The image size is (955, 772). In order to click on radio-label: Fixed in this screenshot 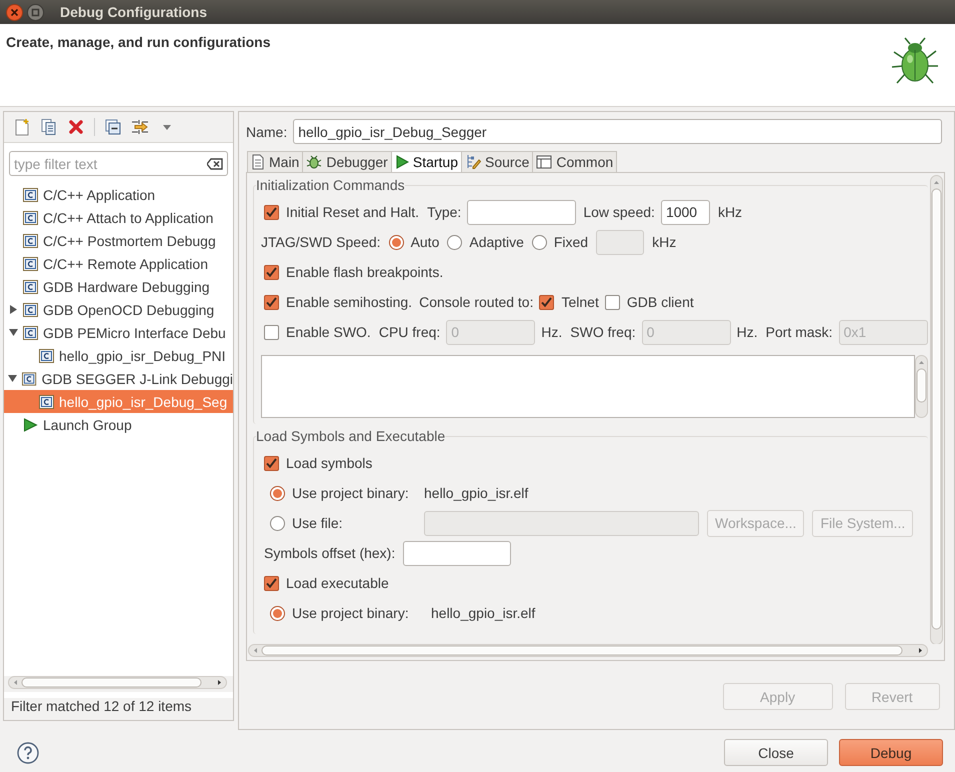, I will do `click(571, 242)`.